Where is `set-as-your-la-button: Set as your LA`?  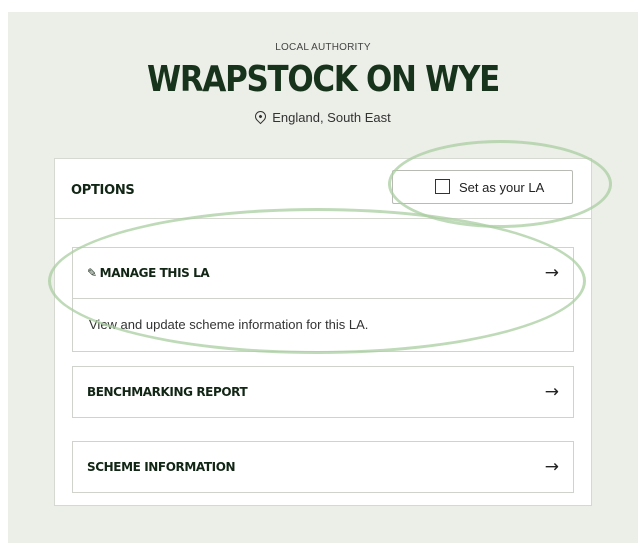 set-as-your-la-button: Set as your LA is located at coordinates (482, 187).